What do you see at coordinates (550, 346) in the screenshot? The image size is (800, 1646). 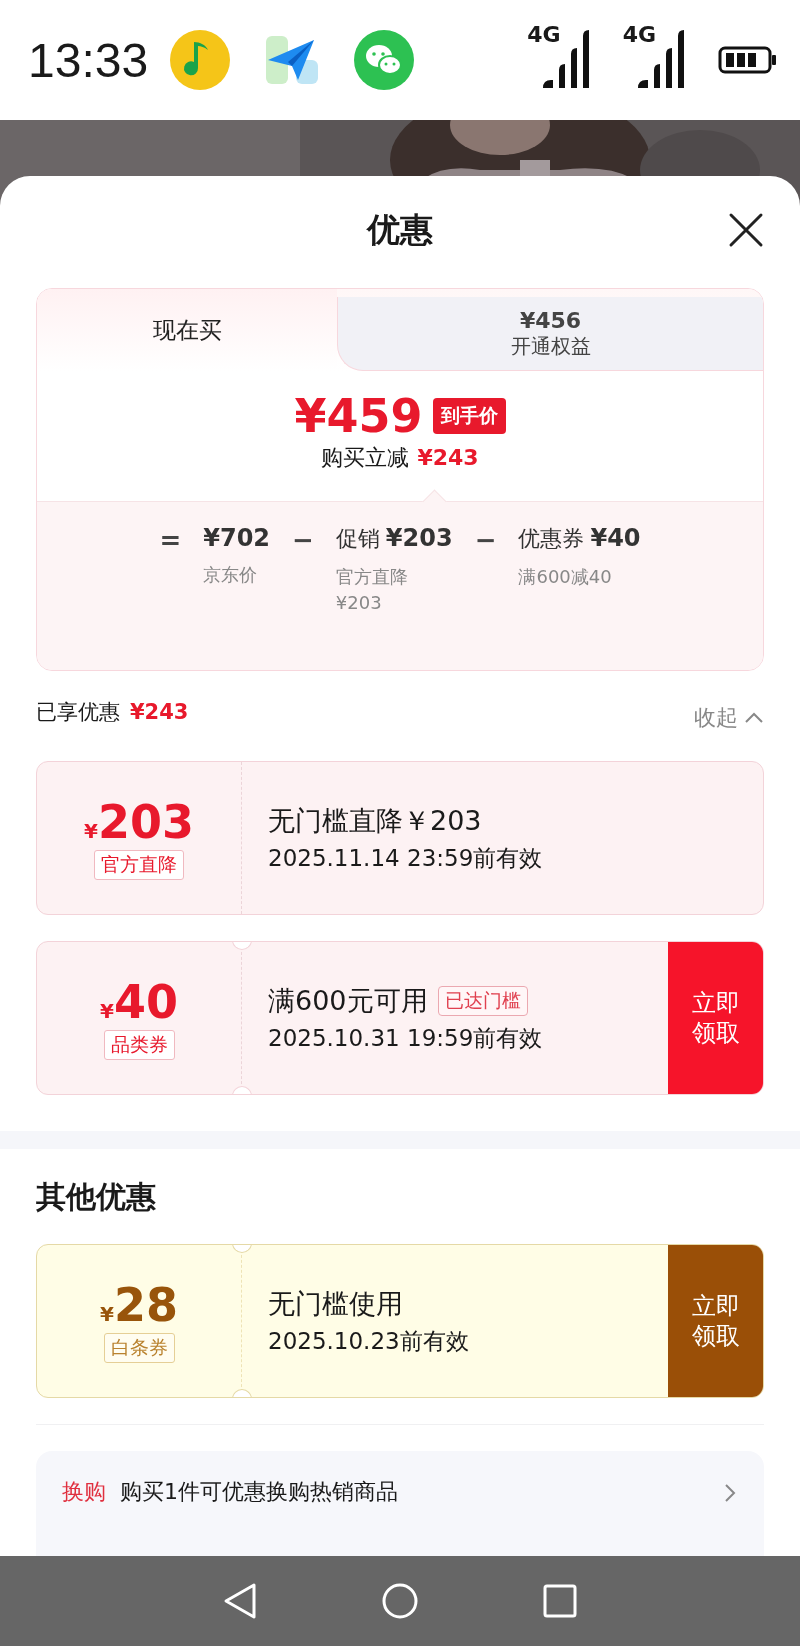 I see `tab-label: 开通权益` at bounding box center [550, 346].